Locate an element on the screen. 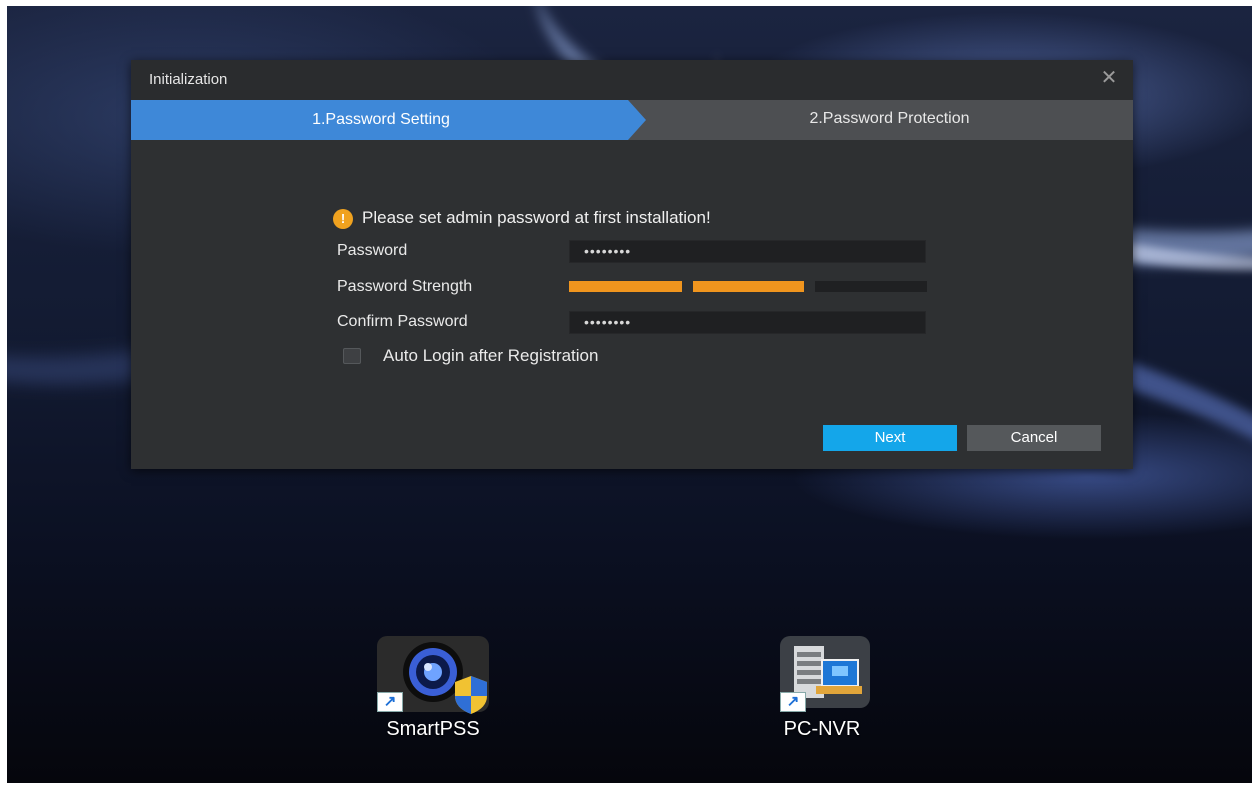  desktop-icon-smartpss: ↗ SmartPSS is located at coordinates (433, 692).